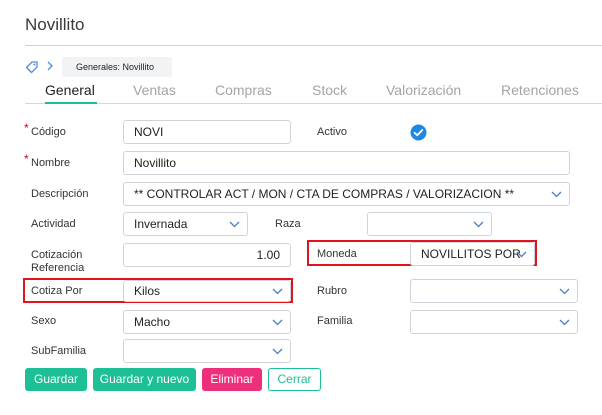 The width and height of the screenshot is (602, 415). What do you see at coordinates (152, 322) in the screenshot?
I see `sexo-value: Macho` at bounding box center [152, 322].